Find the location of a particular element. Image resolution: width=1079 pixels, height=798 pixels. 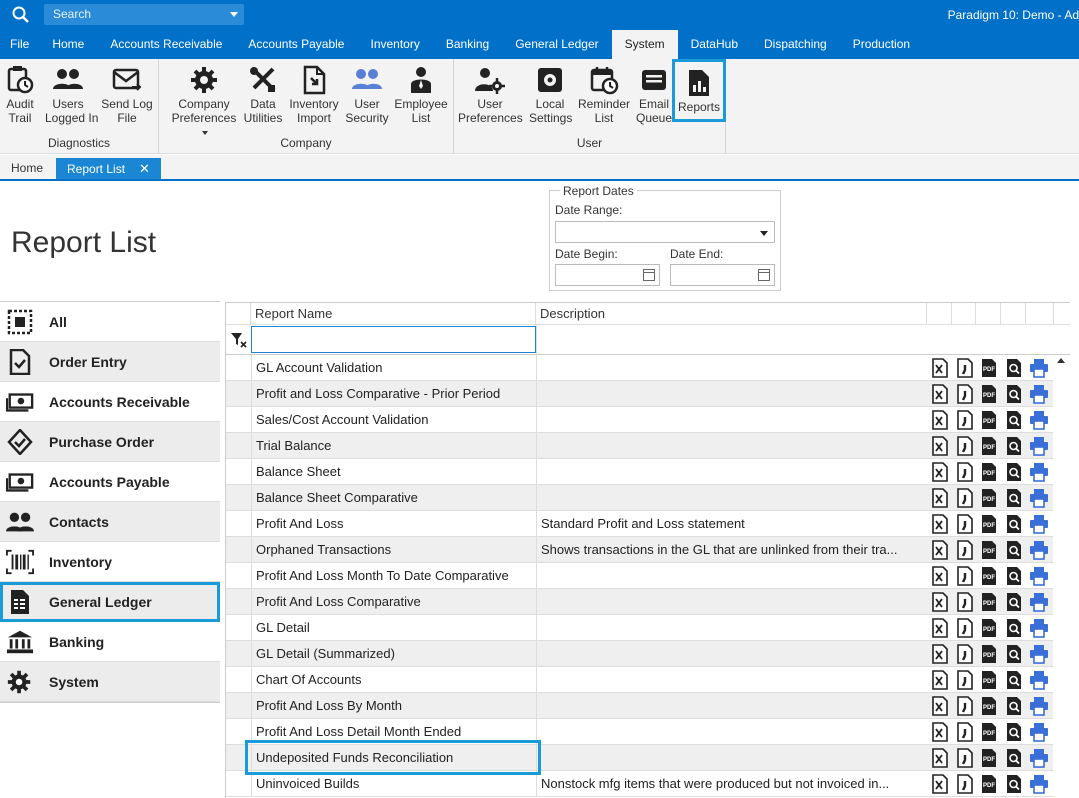

table-row: Balance Sheet Comparative PDF is located at coordinates (648, 498).